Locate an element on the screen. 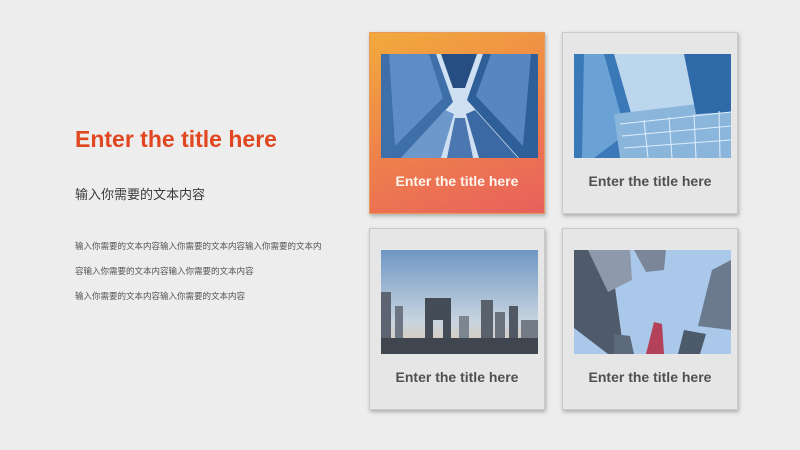  card-1-caption: Enter the title here is located at coordinates (457, 181).